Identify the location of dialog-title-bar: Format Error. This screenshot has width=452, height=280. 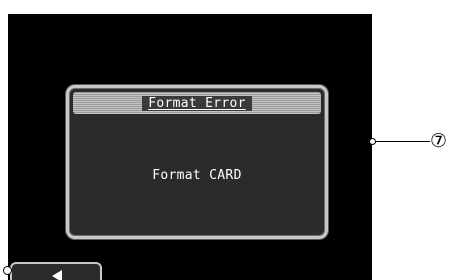
(197, 103).